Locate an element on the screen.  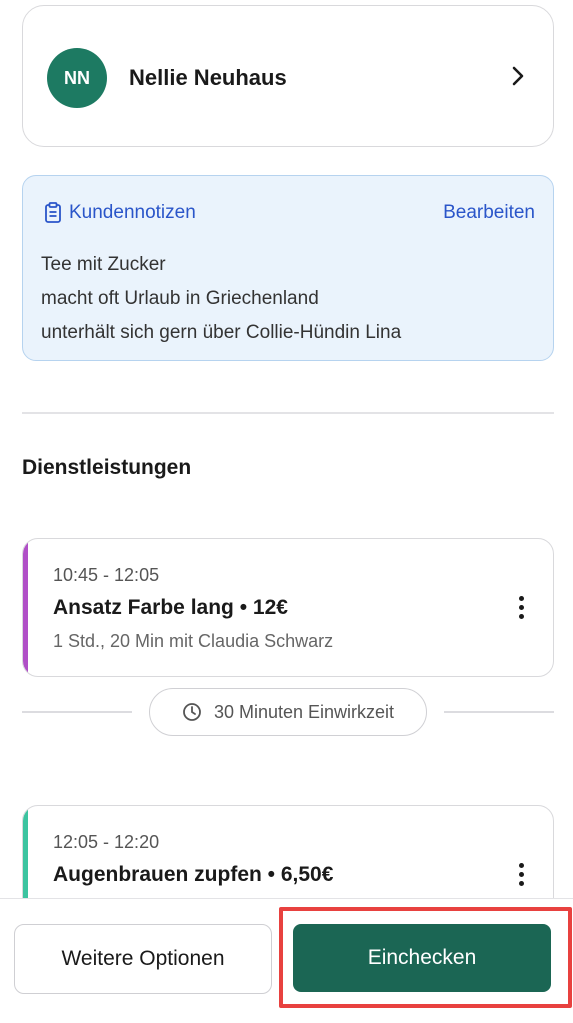
wait-time-label: 30 Minuten Einwirkzeit is located at coordinates (304, 711).